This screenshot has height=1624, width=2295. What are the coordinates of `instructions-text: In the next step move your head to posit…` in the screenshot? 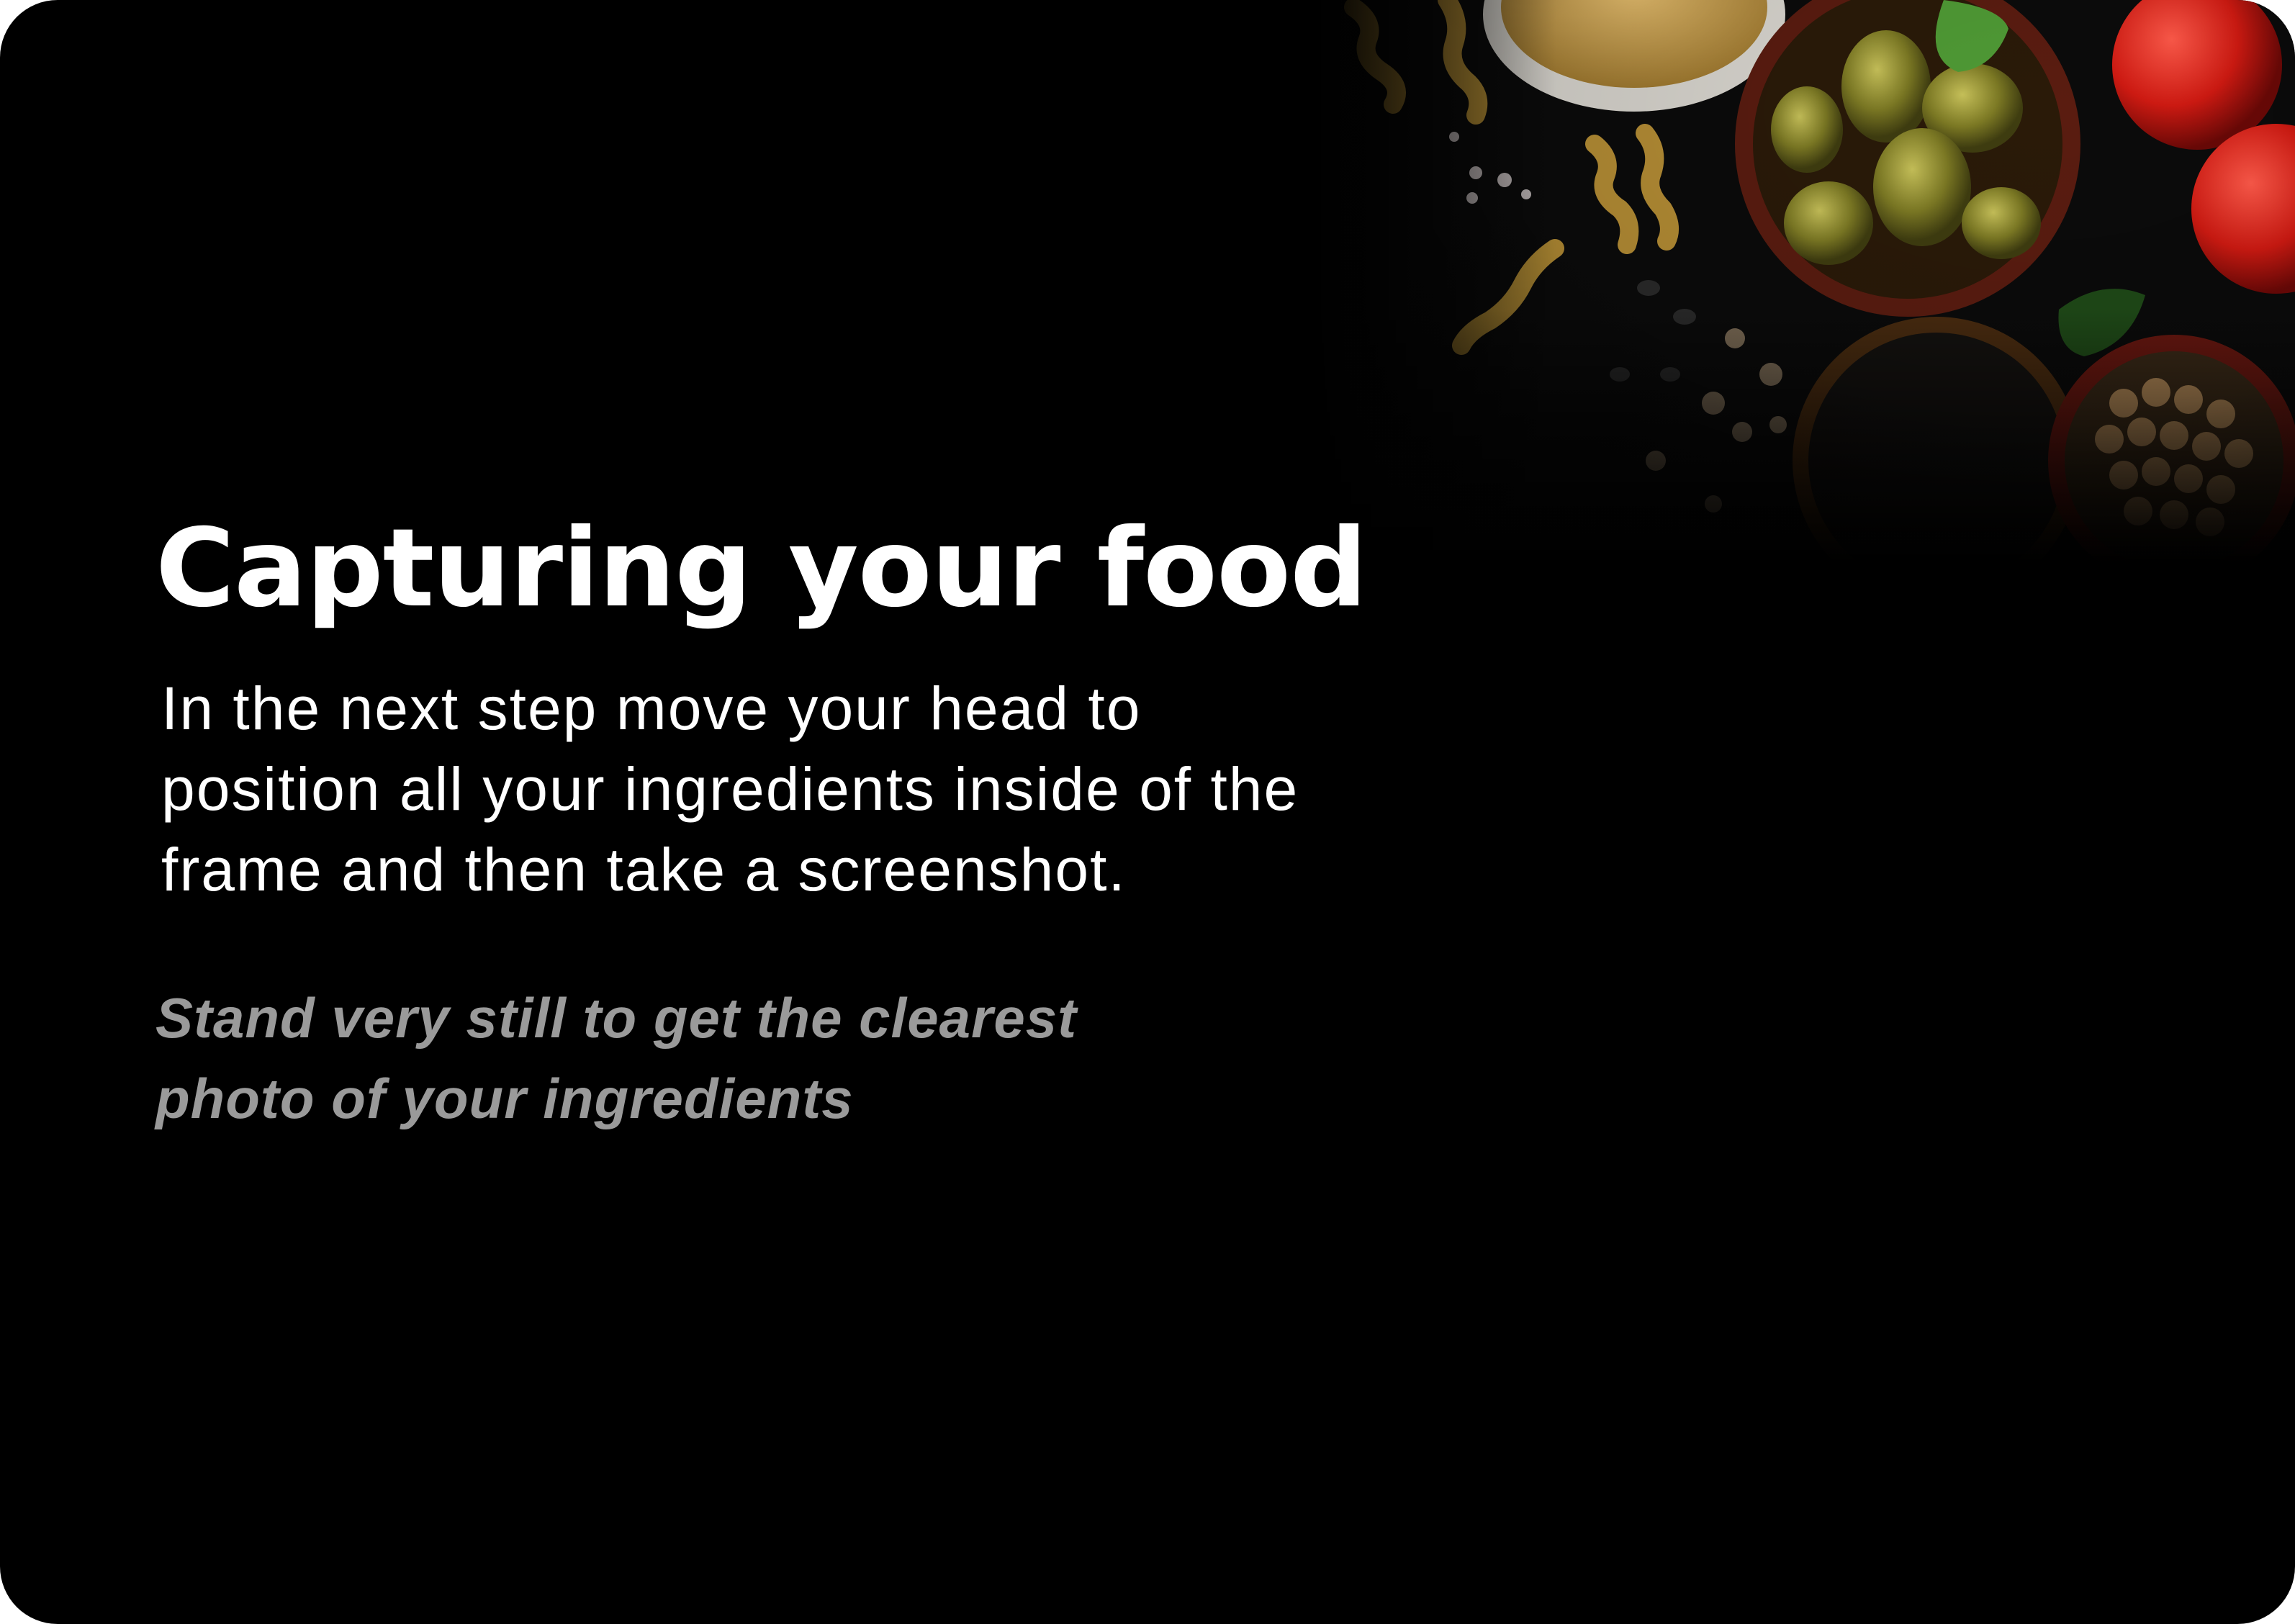 It's located at (730, 789).